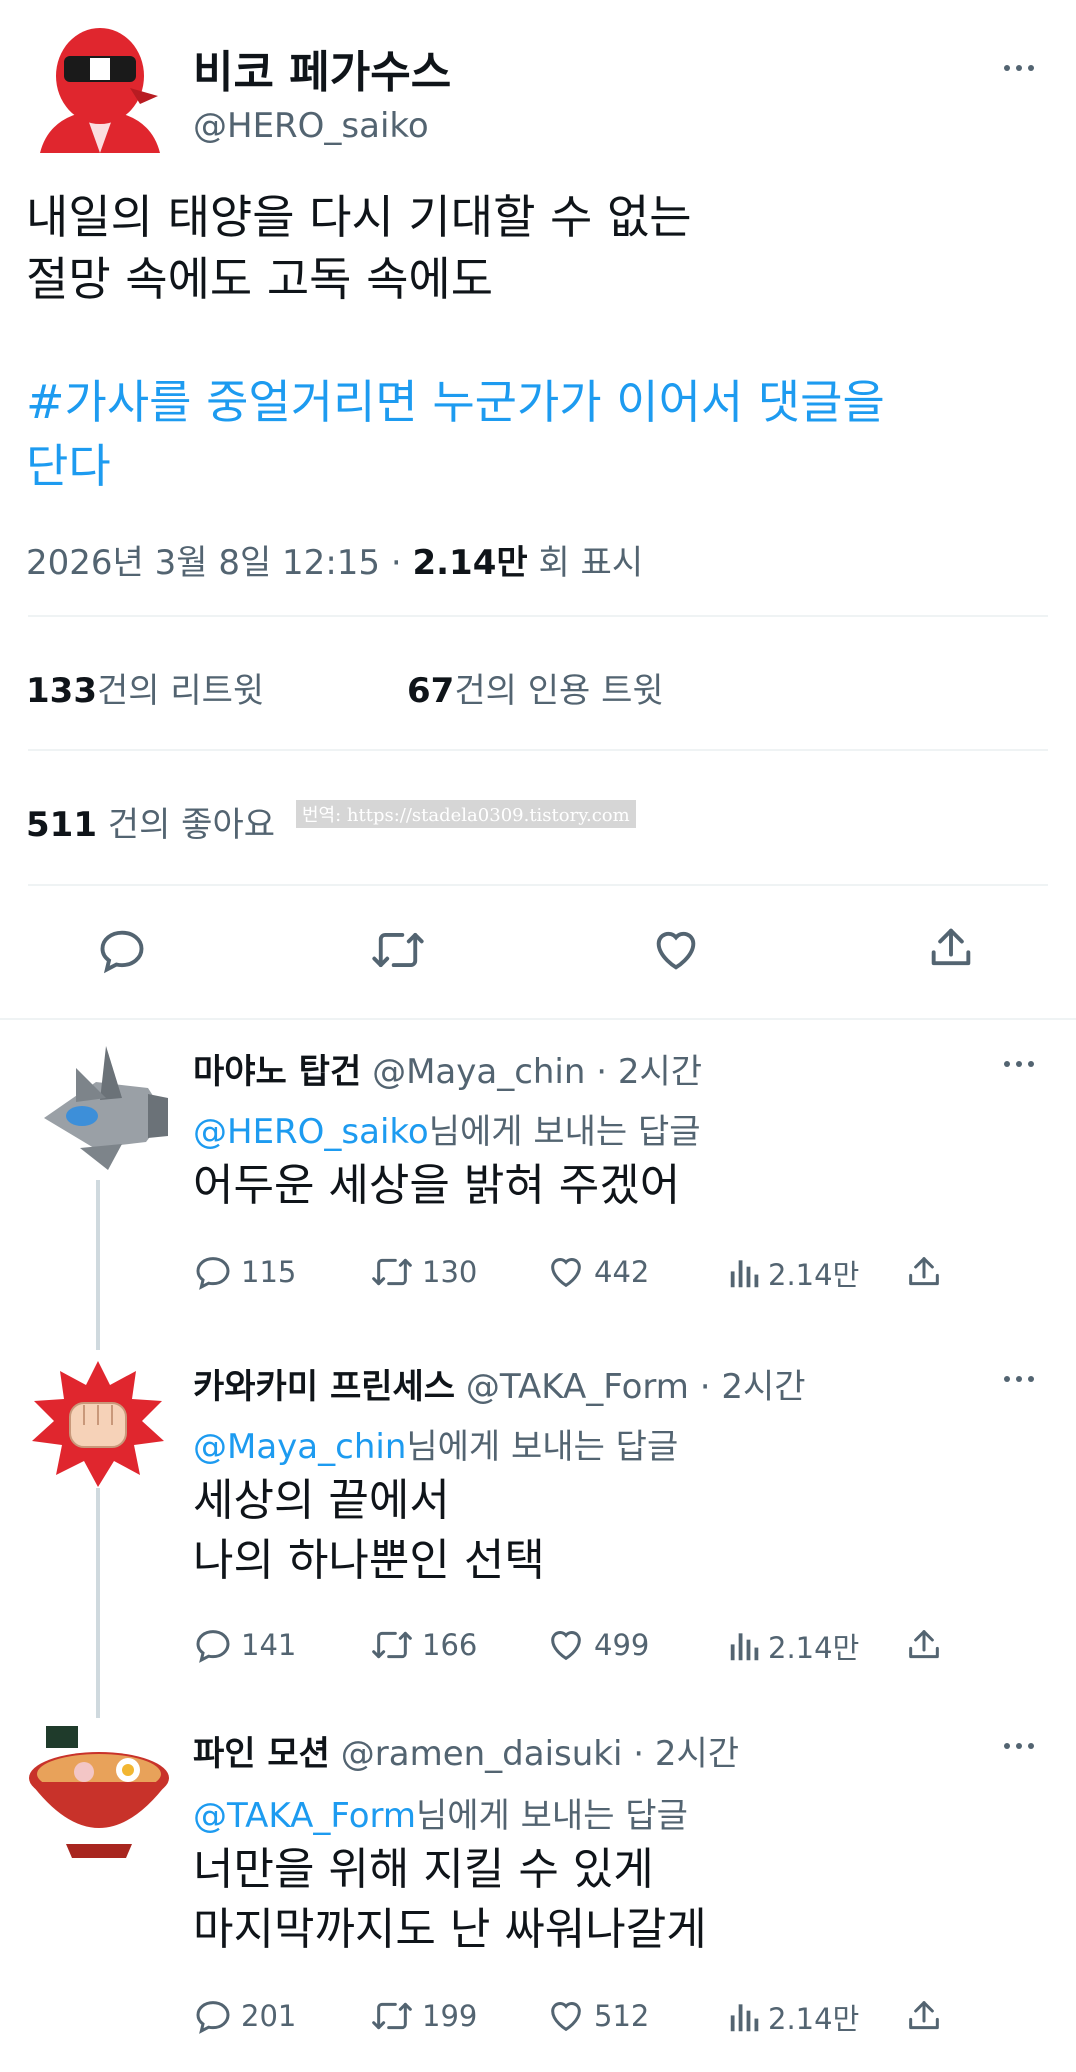  I want to click on retweet-count: 166, so click(423, 1645).